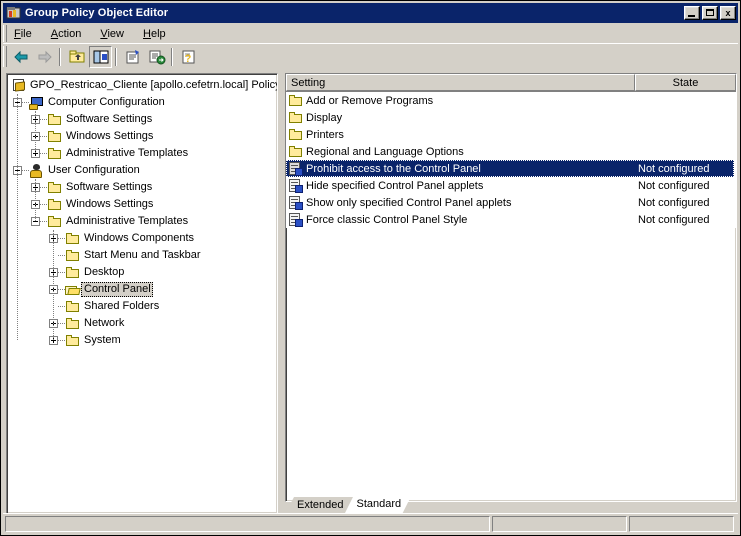  Describe the element at coordinates (106, 102) in the screenshot. I see `tree-node-label: Computer Configuration` at that location.